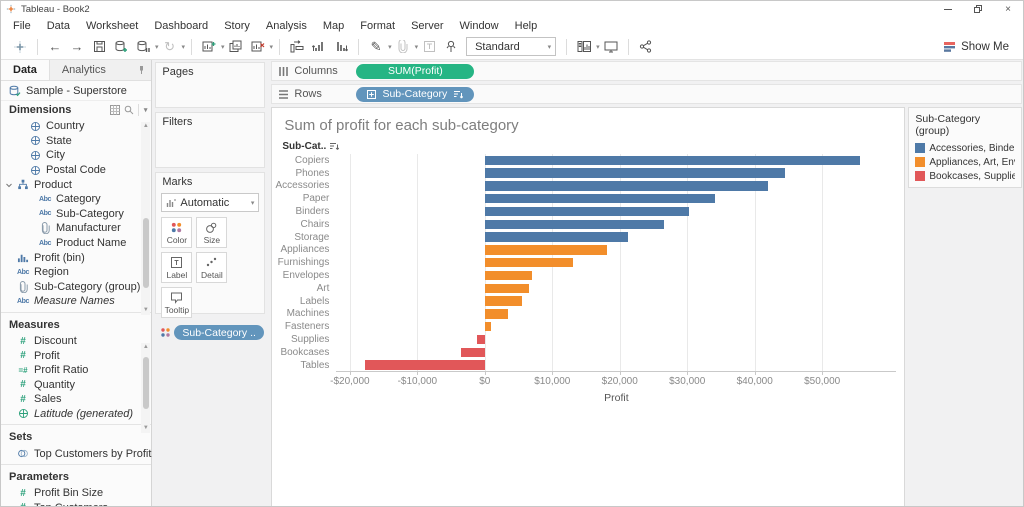 The width and height of the screenshot is (1024, 507). What do you see at coordinates (304, 173) in the screenshot?
I see `category-label: Phones` at bounding box center [304, 173].